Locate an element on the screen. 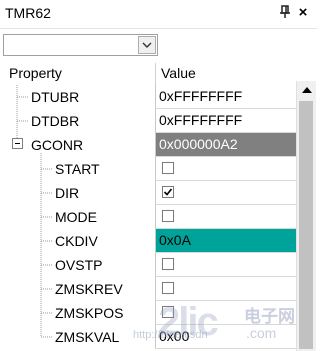  property-name: MODE is located at coordinates (76, 217).